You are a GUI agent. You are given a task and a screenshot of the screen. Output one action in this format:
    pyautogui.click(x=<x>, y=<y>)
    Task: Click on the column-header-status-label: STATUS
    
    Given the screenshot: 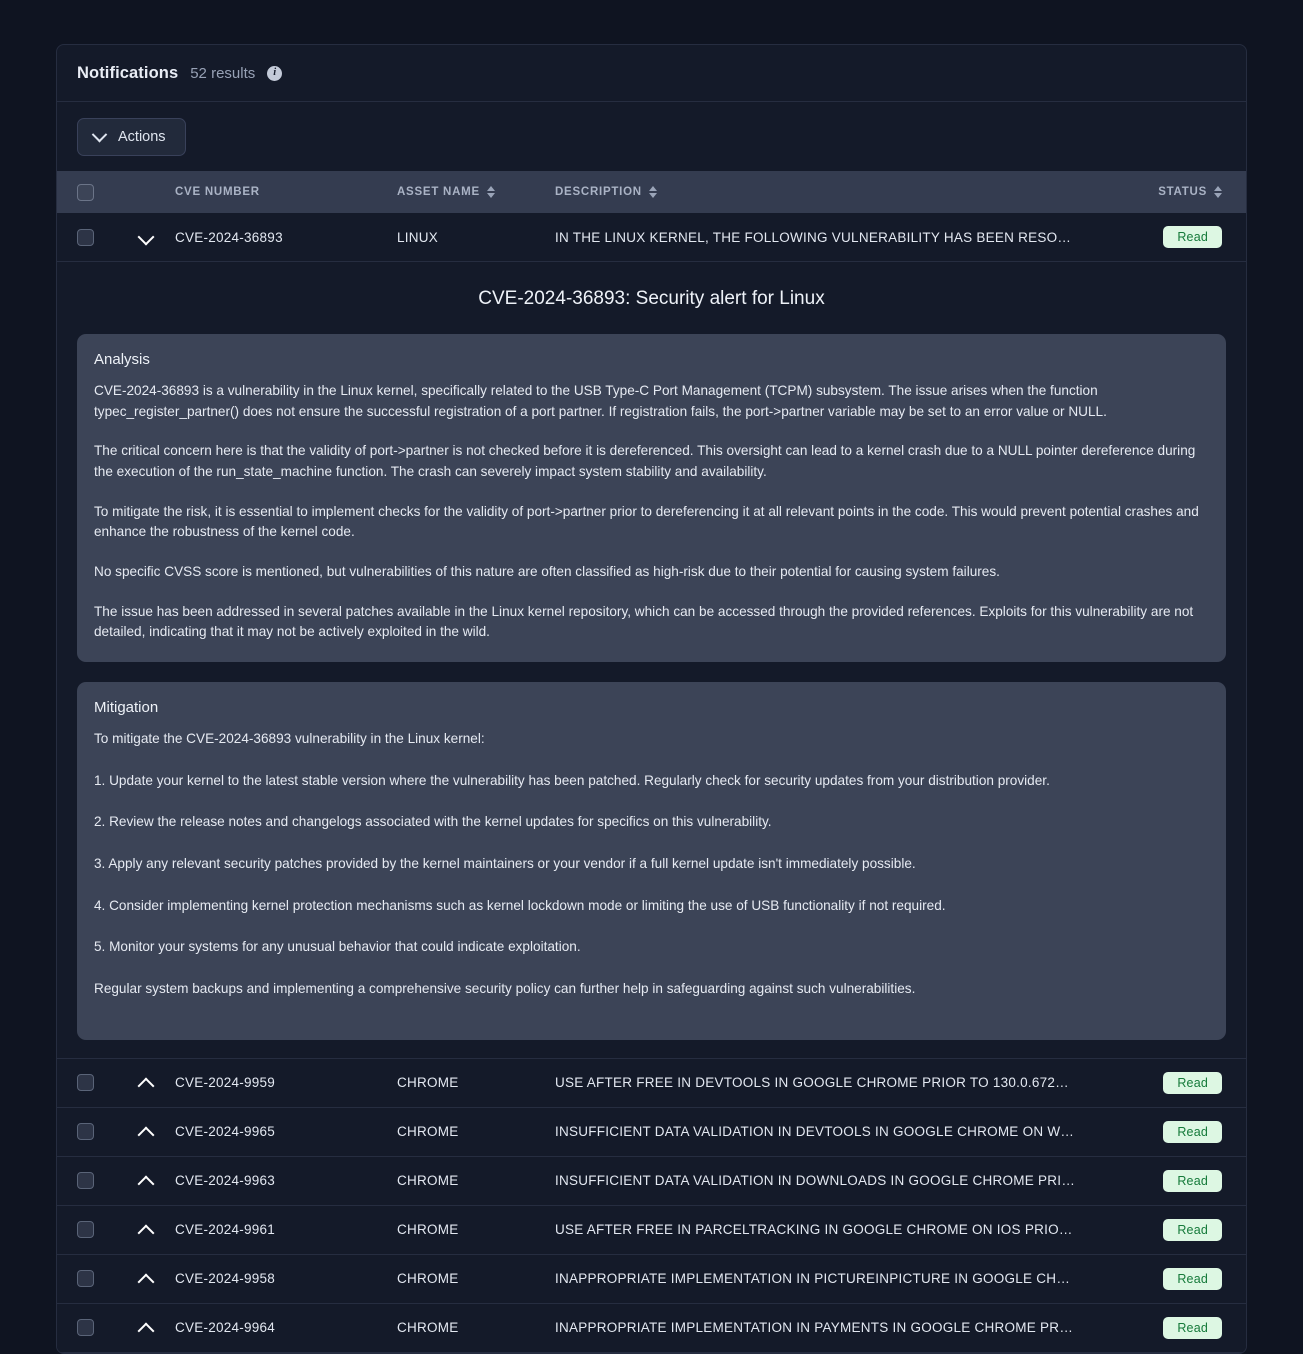 What is the action you would take?
    pyautogui.click(x=1182, y=192)
    